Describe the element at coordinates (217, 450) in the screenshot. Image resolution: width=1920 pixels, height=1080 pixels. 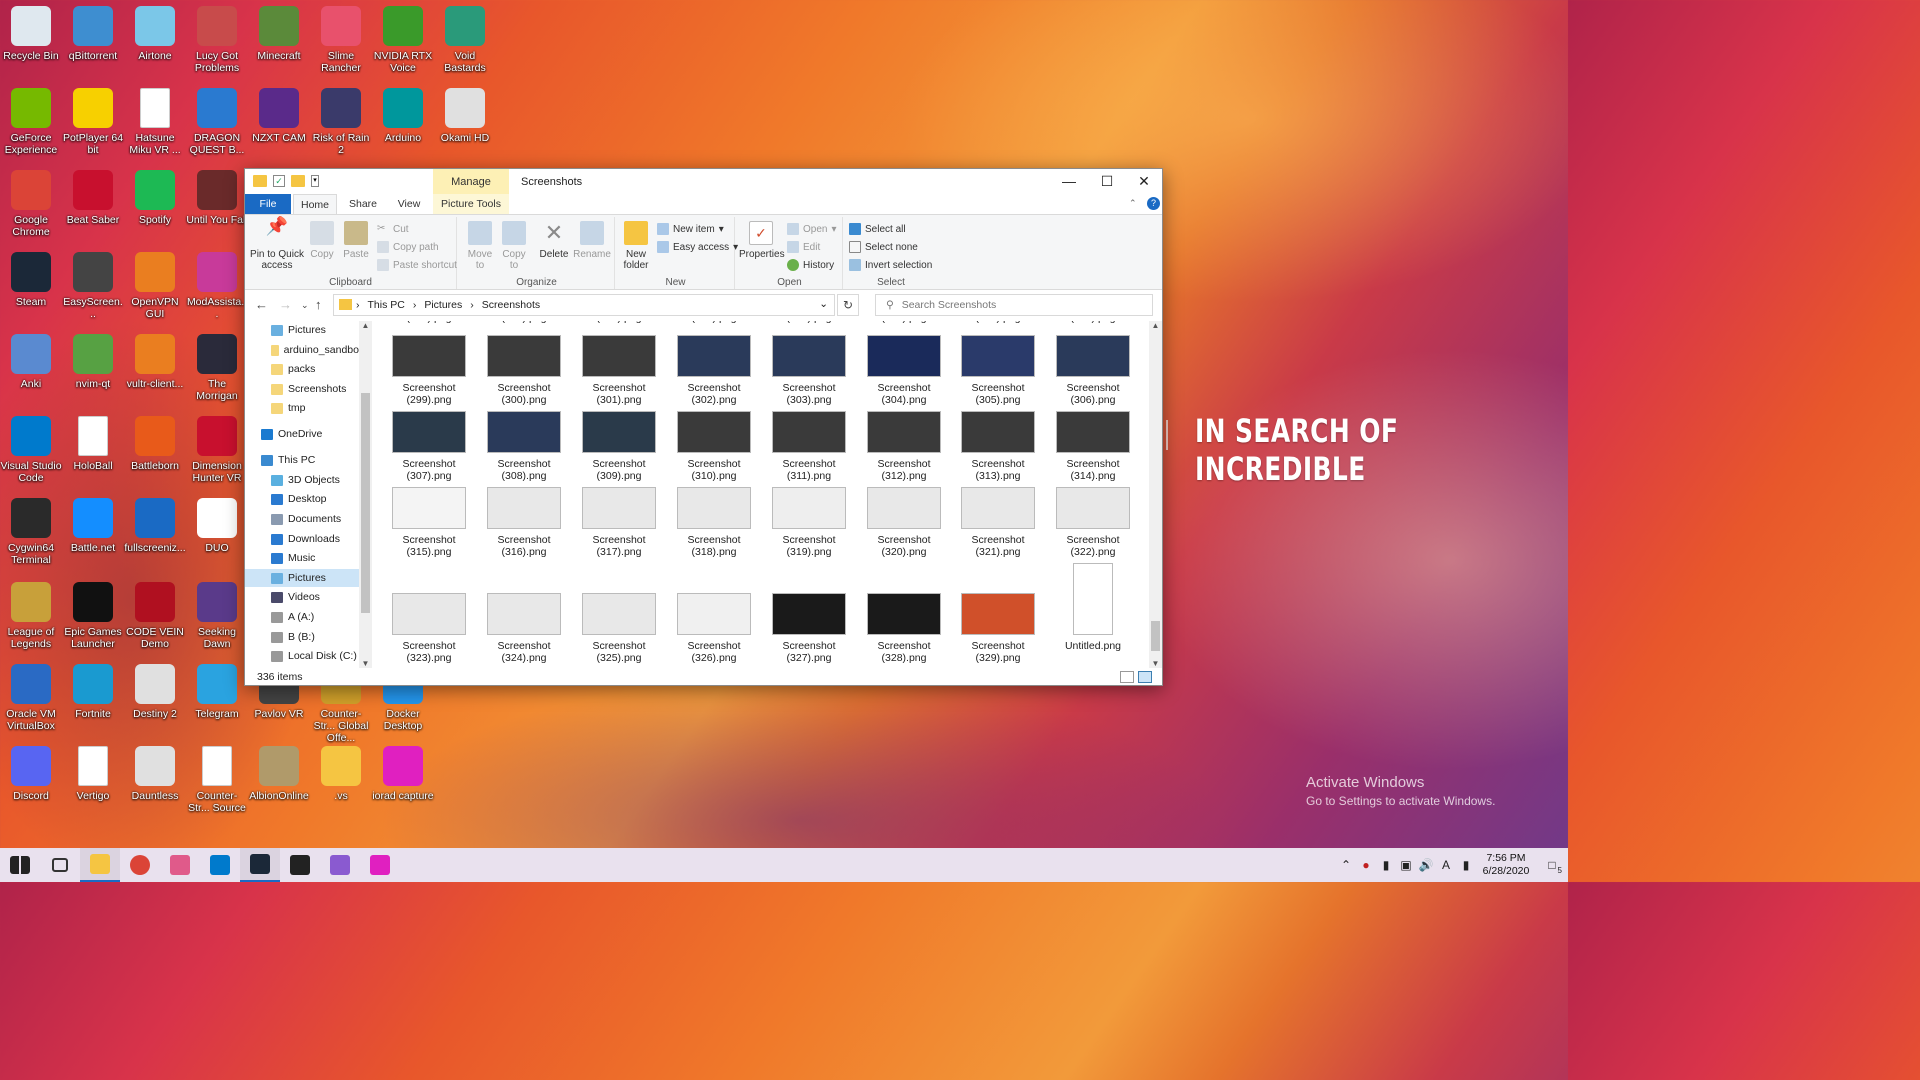
I see `desktop-icon-dimension-hunter-vr: Dimension Hunter VR` at that location.